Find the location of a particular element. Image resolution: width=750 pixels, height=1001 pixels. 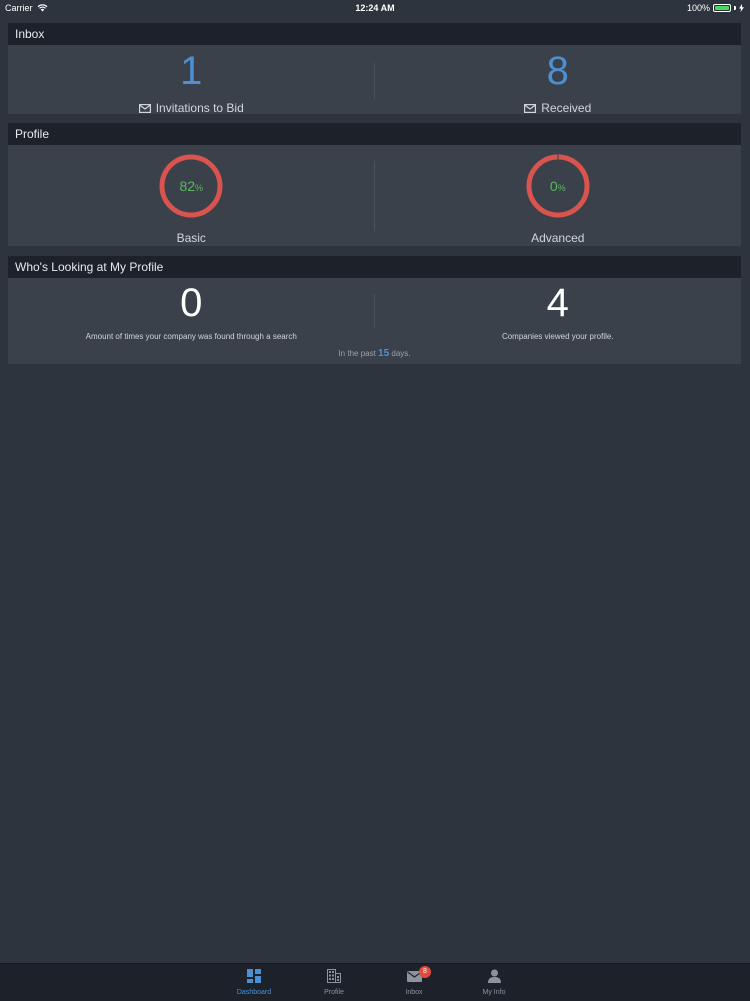

battery-info: 100% is located at coordinates (715, 8).